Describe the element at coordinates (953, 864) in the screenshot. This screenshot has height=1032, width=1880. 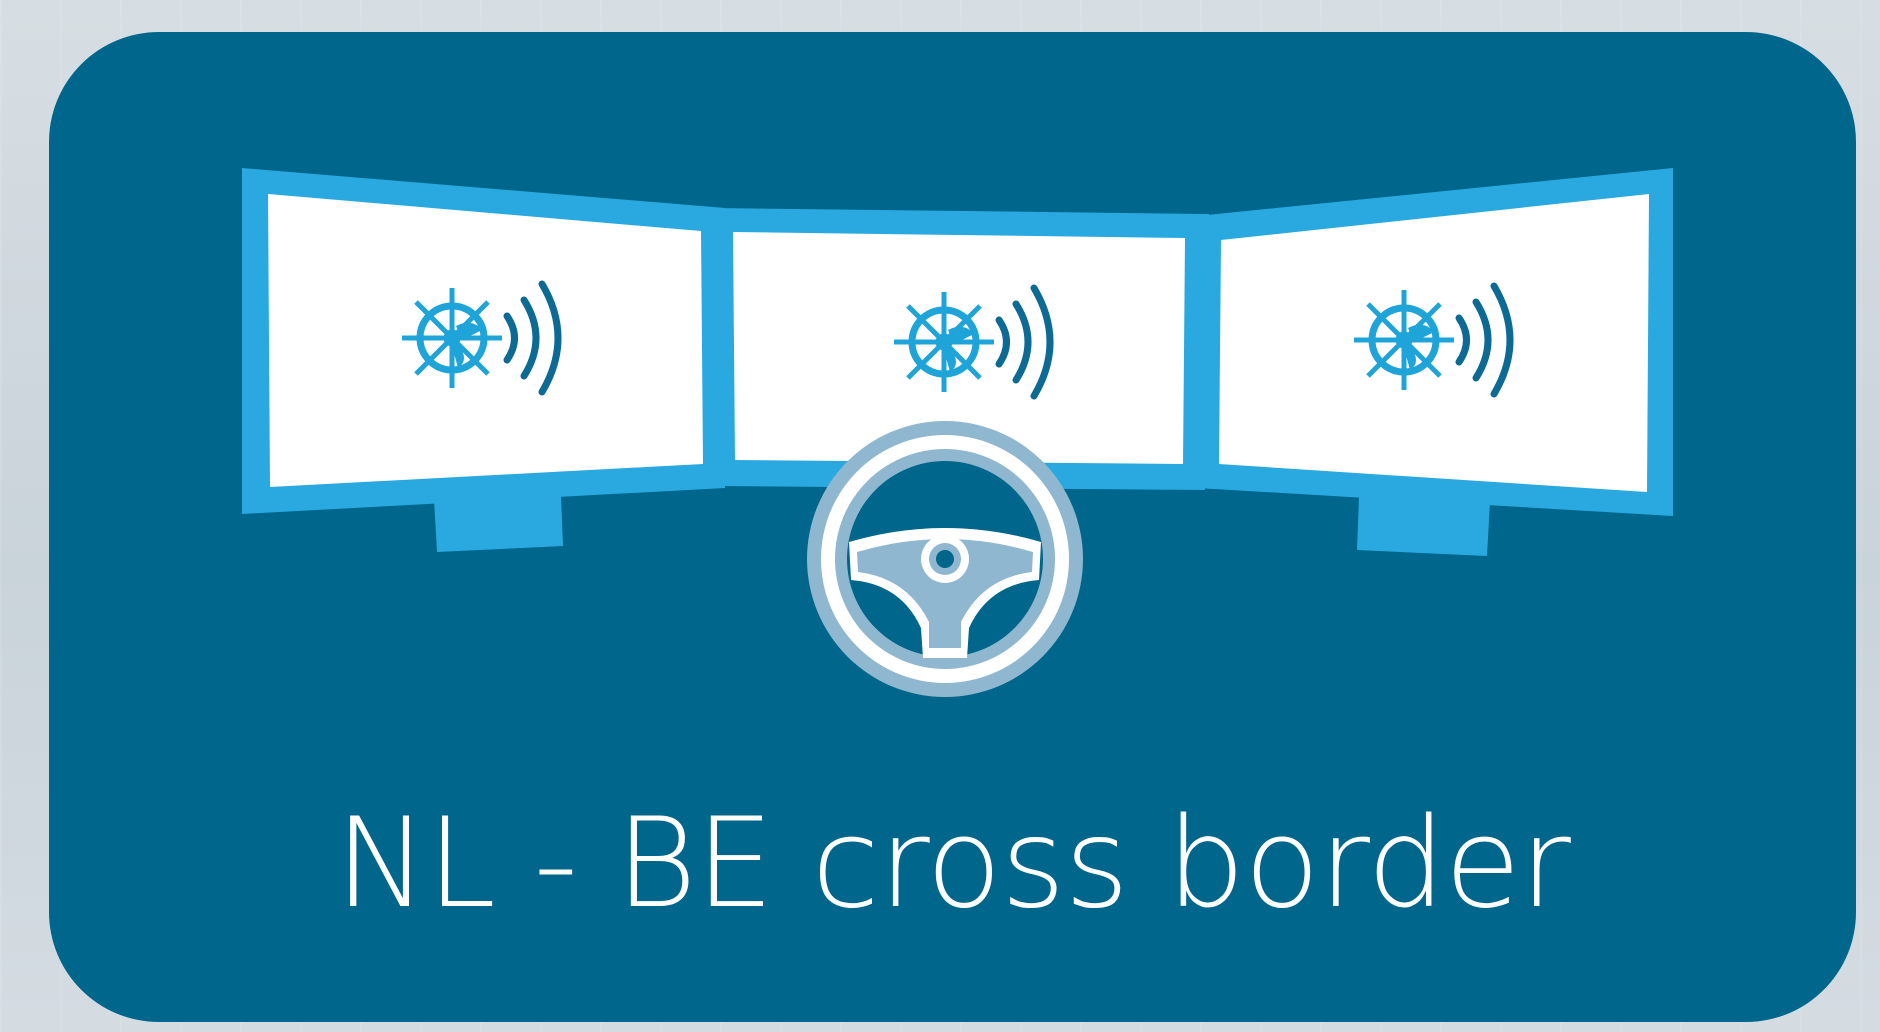
I see `card-title: NL - BE cross border` at that location.